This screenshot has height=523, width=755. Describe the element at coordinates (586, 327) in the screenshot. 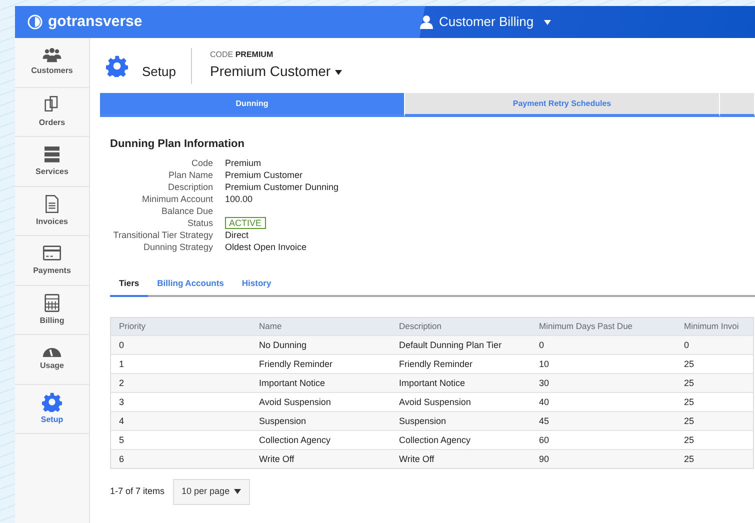

I see `column-header: Minimum Days Past Due` at that location.